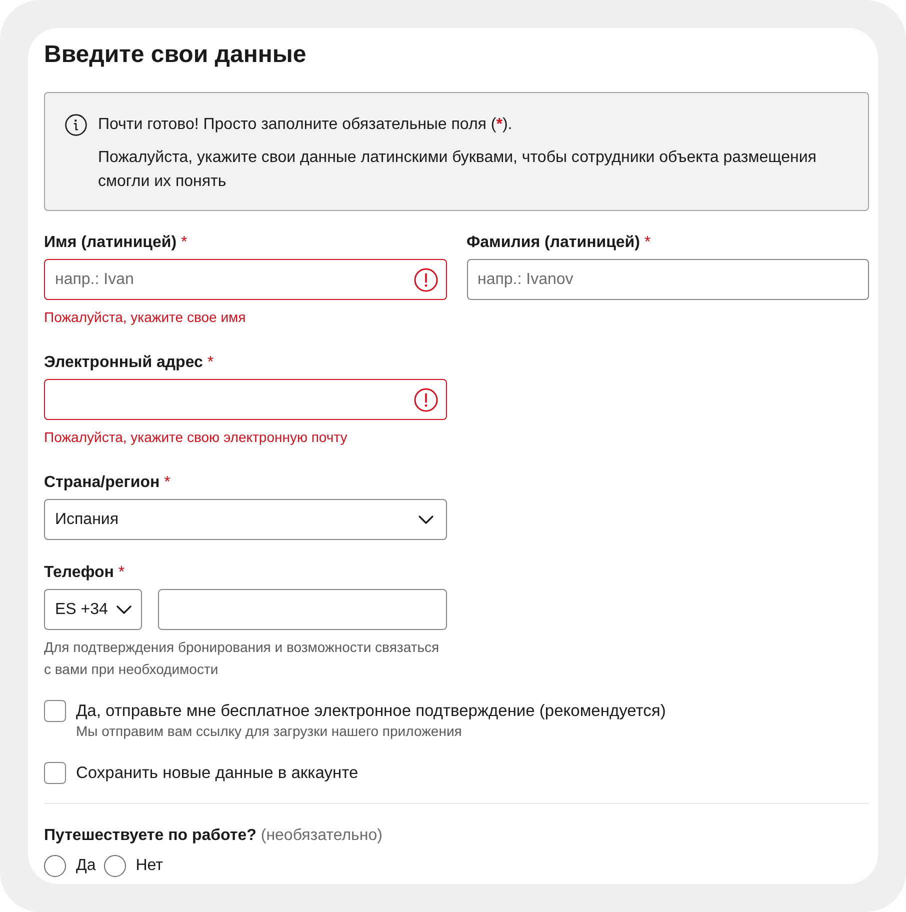 The image size is (906, 912). What do you see at coordinates (242, 658) in the screenshot?
I see `help-text: Для подтверждения бронирования и возможности связаться с вами при необходимости` at bounding box center [242, 658].